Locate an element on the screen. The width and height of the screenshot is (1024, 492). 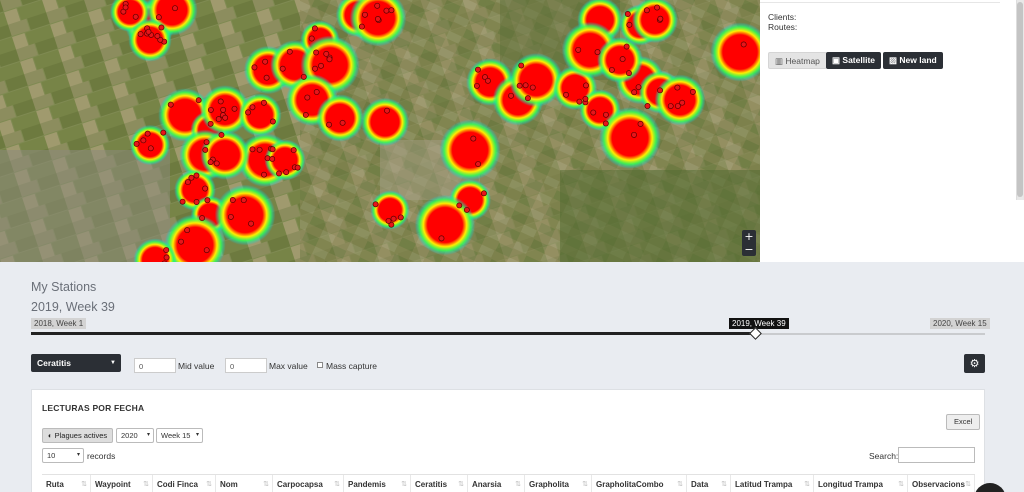
plagues-toggle-button: ◐ Plagues actives is located at coordinates (78, 435).